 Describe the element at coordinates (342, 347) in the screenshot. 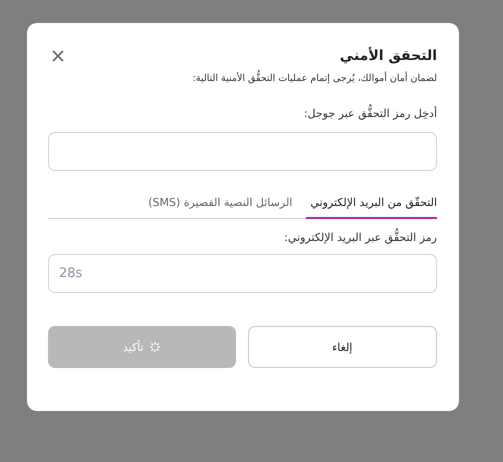

I see `cancel-button: إلغاء` at that location.